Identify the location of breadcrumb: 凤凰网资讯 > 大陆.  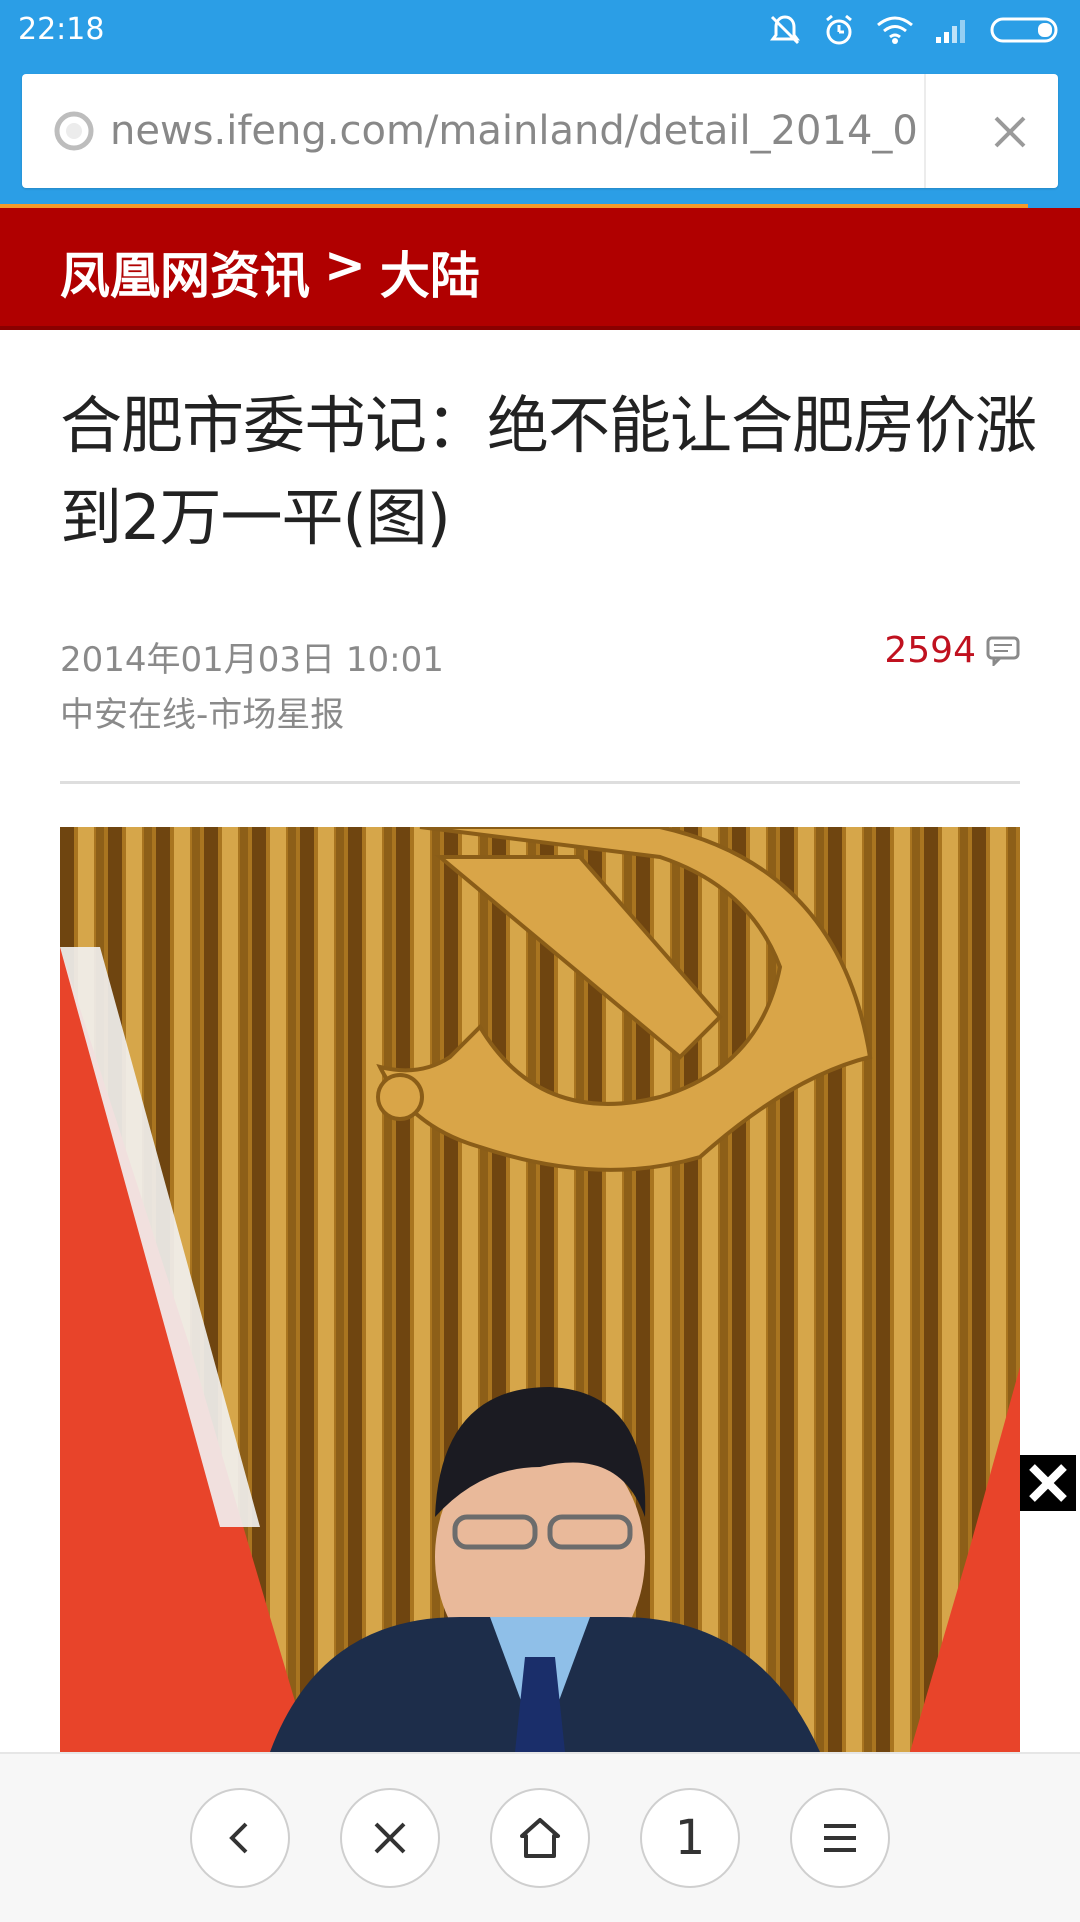
(270, 272).